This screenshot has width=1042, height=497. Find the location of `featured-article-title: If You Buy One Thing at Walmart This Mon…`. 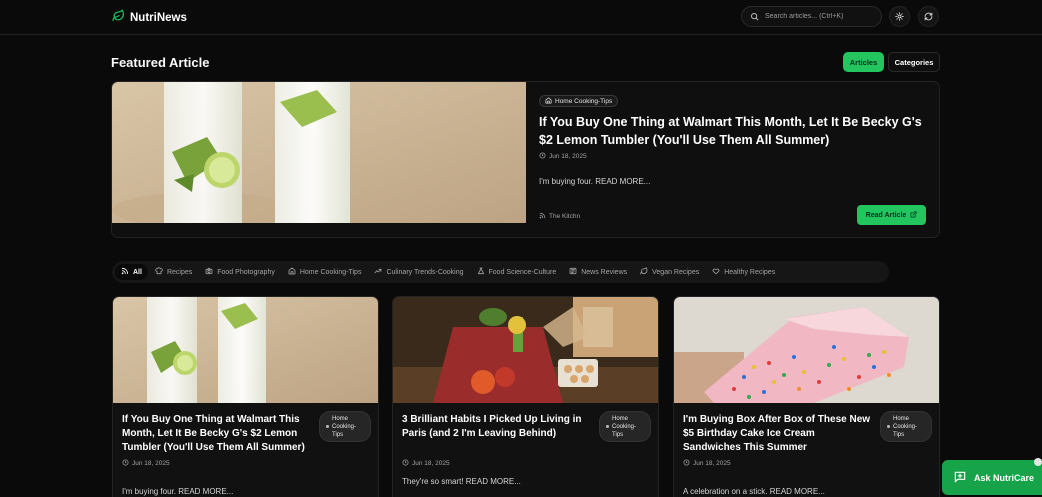

featured-article-title: If You Buy One Thing at Walmart This Mon… is located at coordinates (735, 131).